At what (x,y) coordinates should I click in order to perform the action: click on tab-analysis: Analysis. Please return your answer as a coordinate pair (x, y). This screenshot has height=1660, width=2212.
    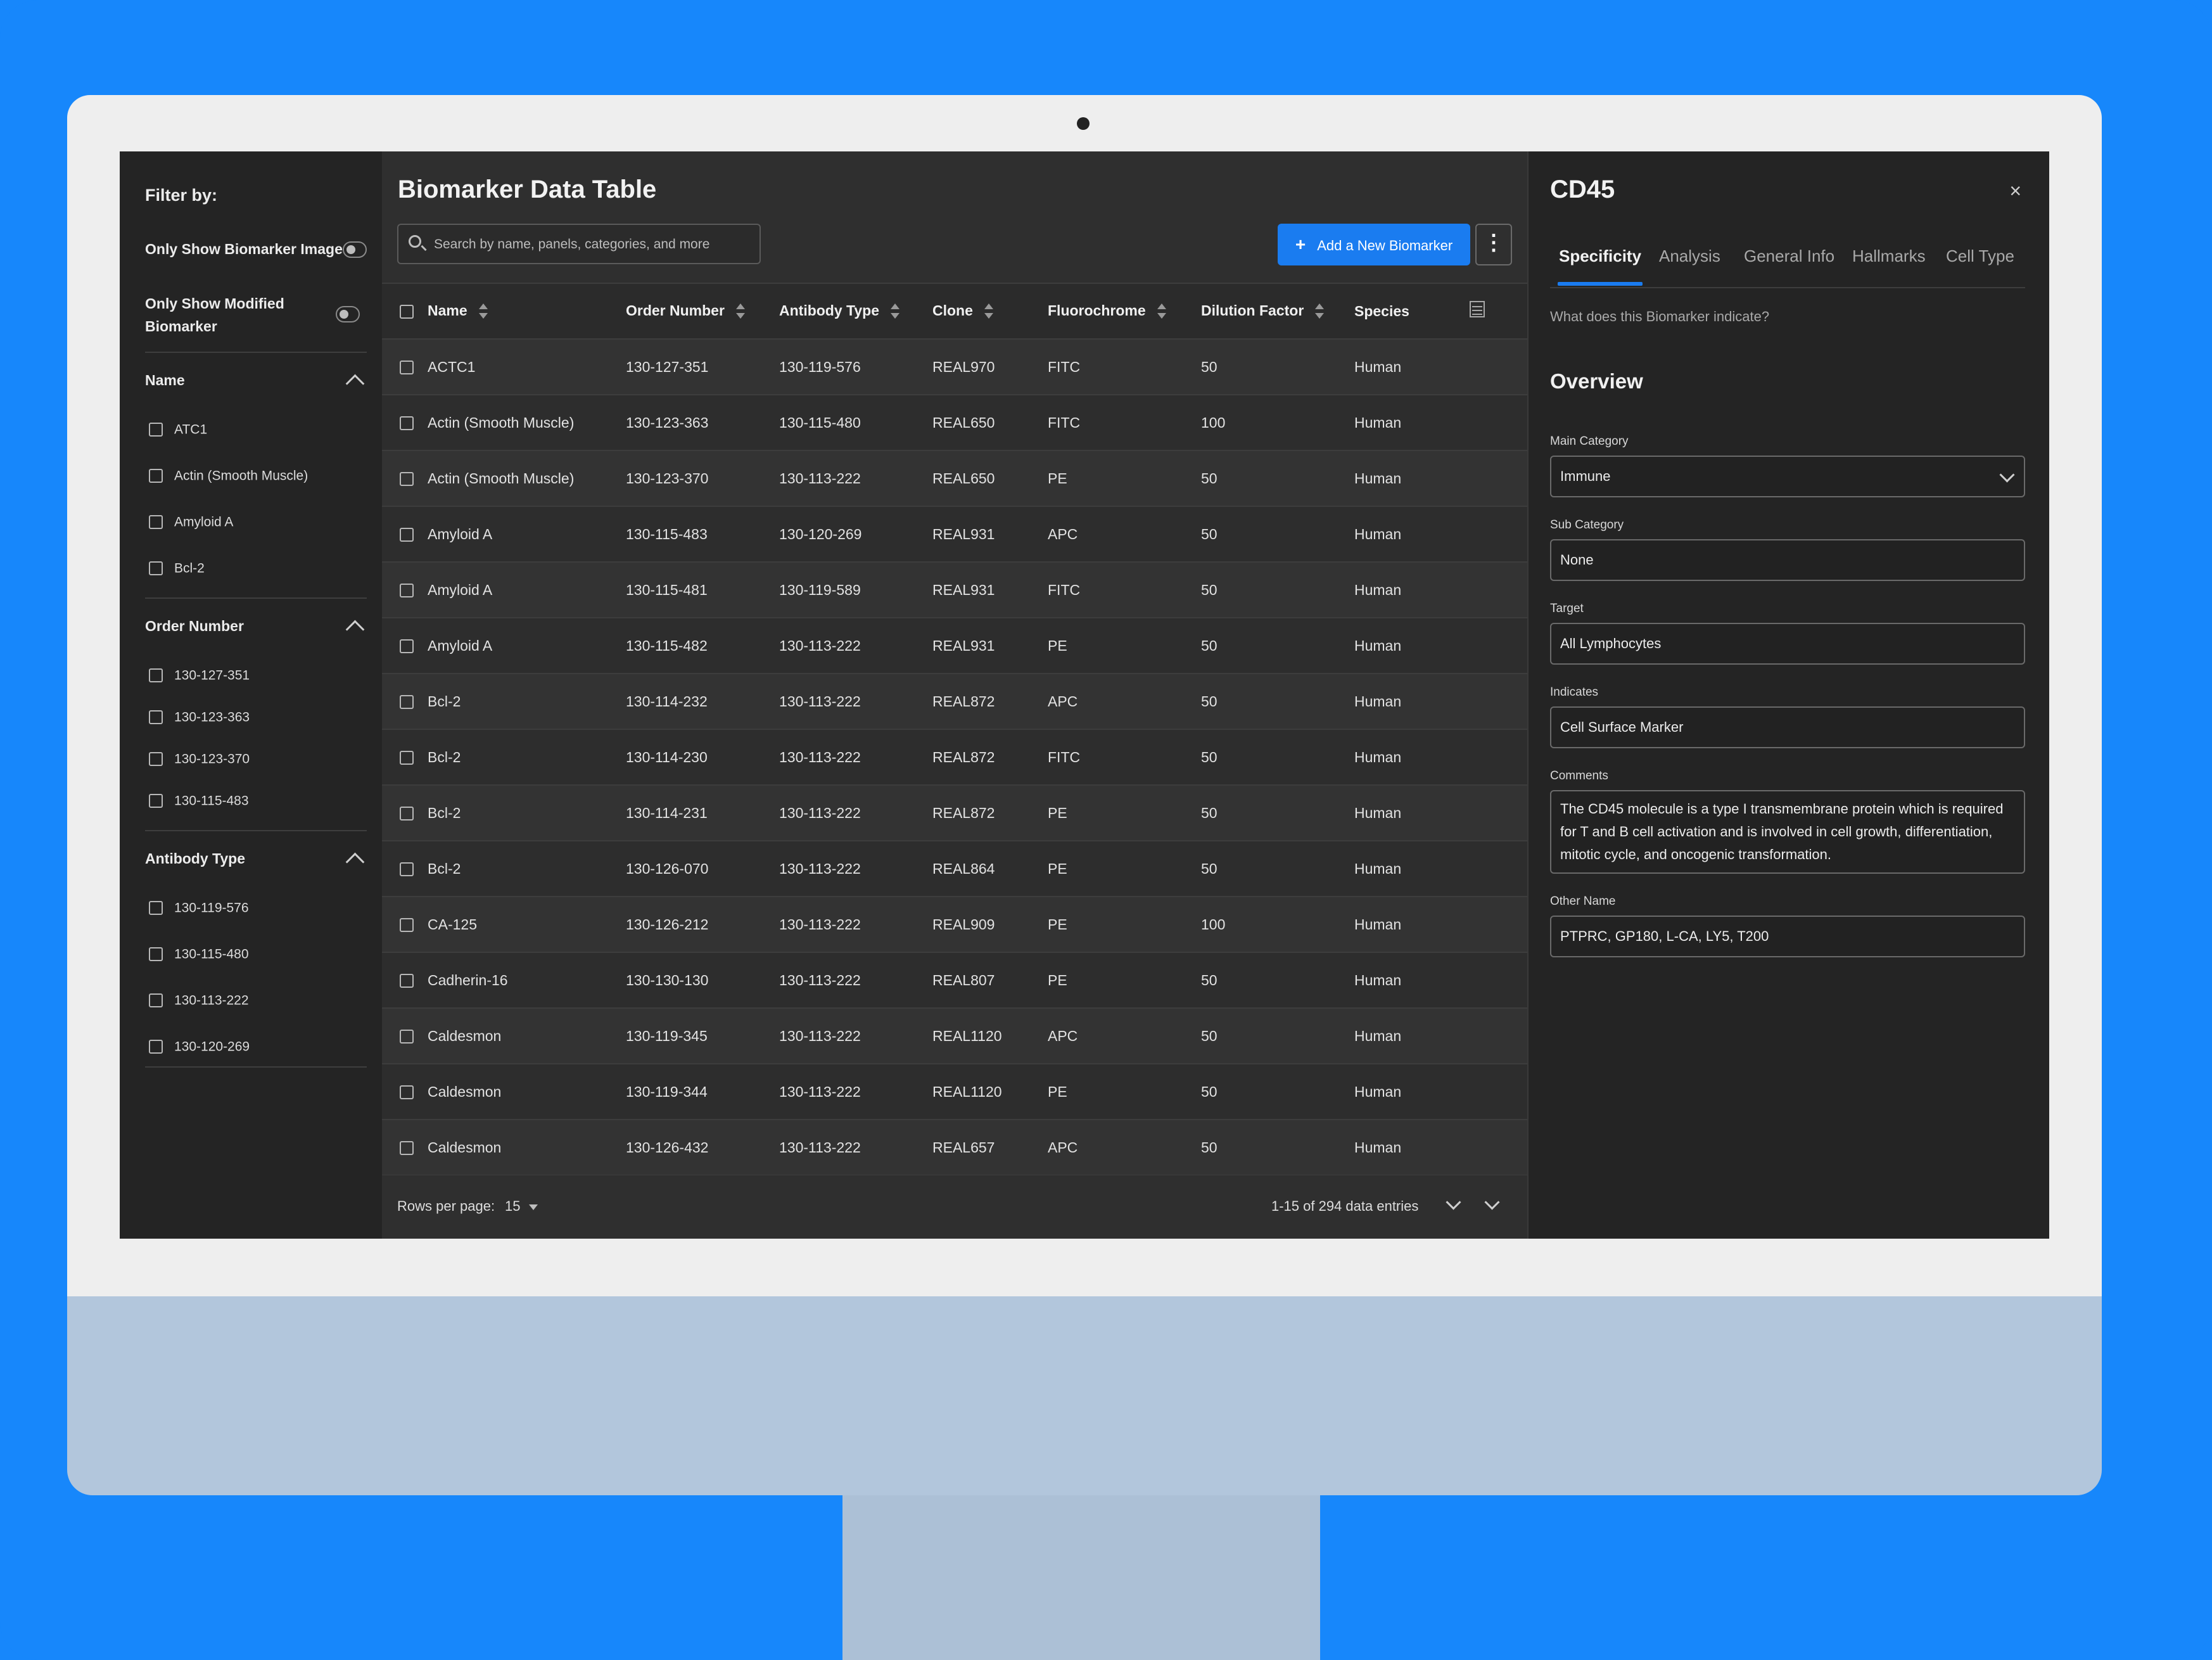
    Looking at the image, I should click on (1689, 256).